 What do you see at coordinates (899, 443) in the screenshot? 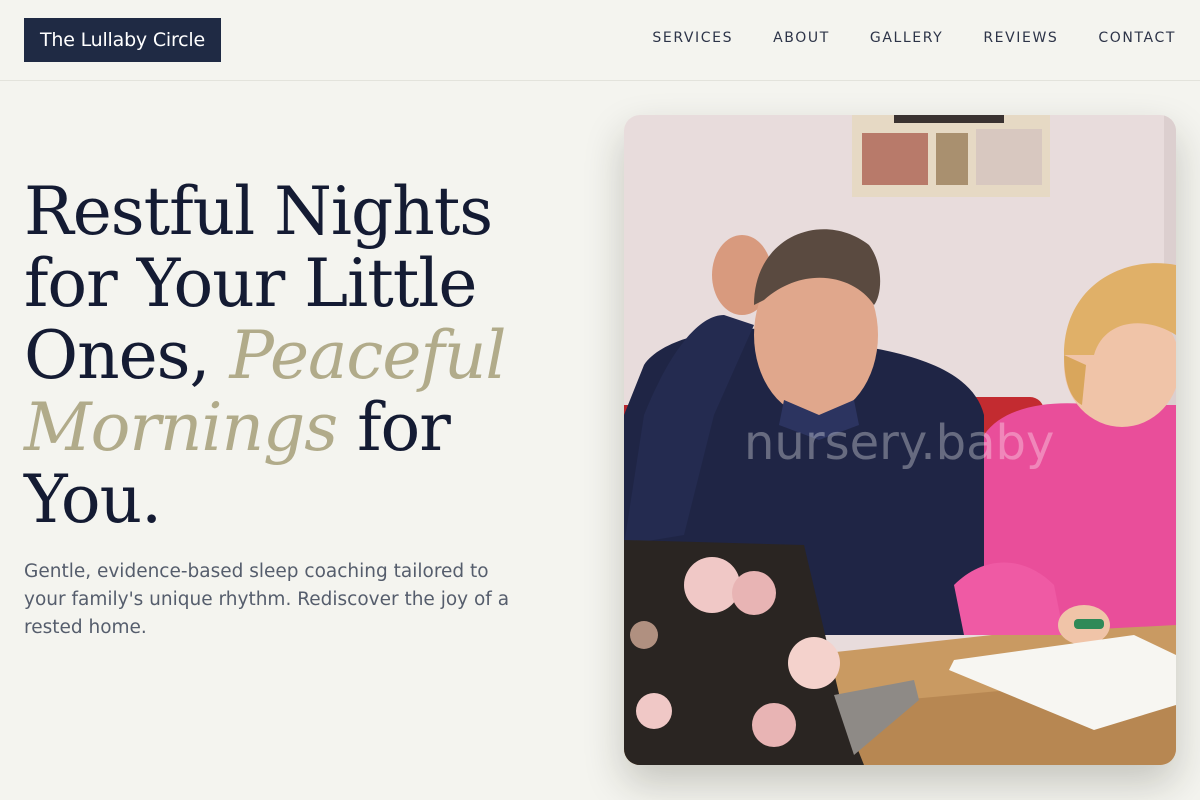
I see `photo-watermark: nursery.baby` at bounding box center [899, 443].